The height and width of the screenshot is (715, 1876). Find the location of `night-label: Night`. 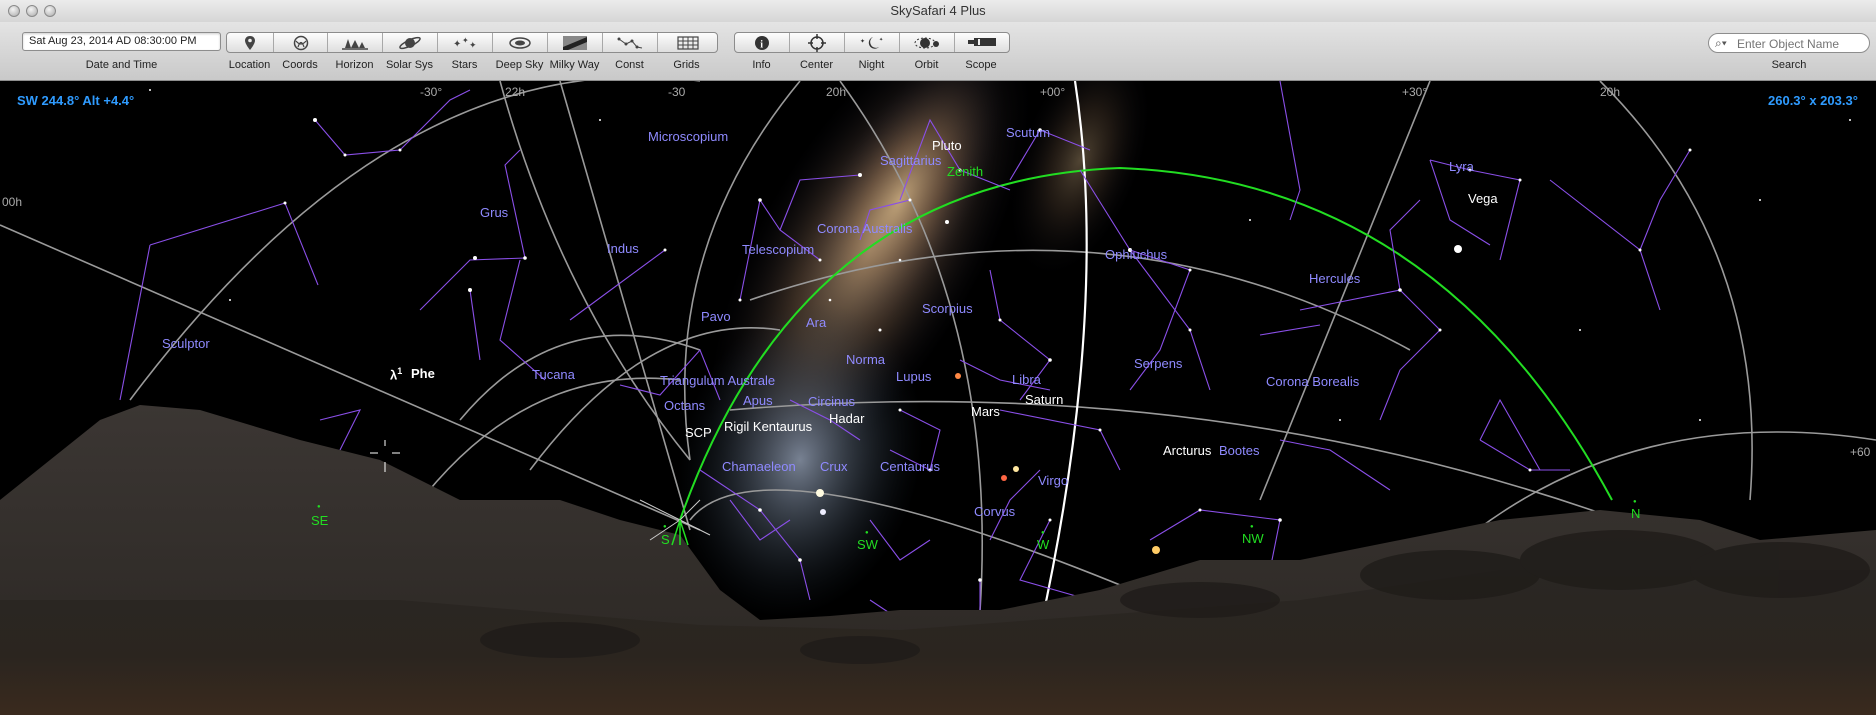

night-label: Night is located at coordinates (871, 65).